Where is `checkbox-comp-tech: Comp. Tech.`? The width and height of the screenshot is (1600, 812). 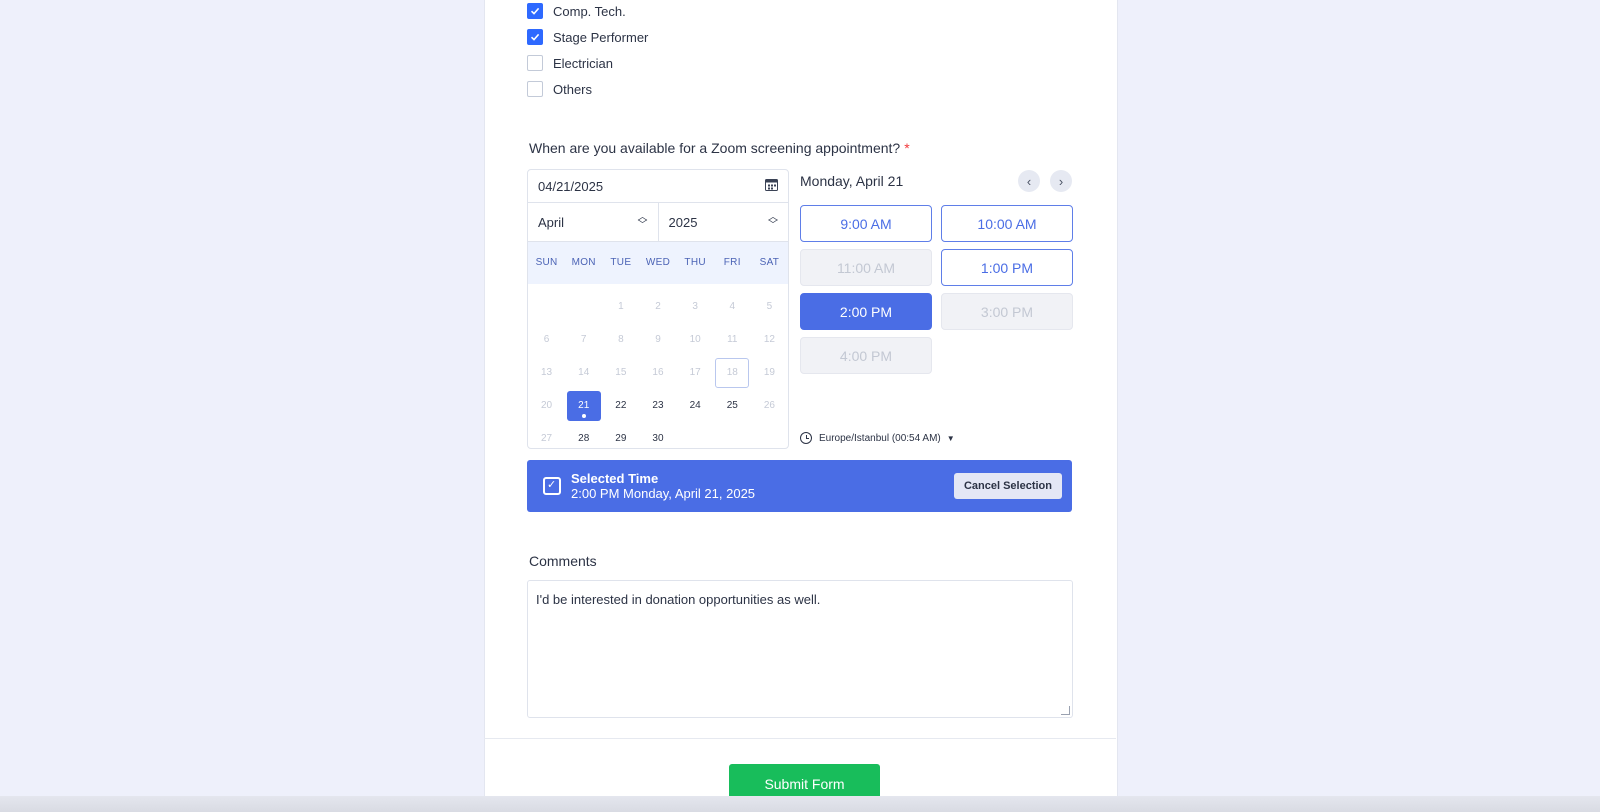 checkbox-comp-tech: Comp. Tech. is located at coordinates (576, 11).